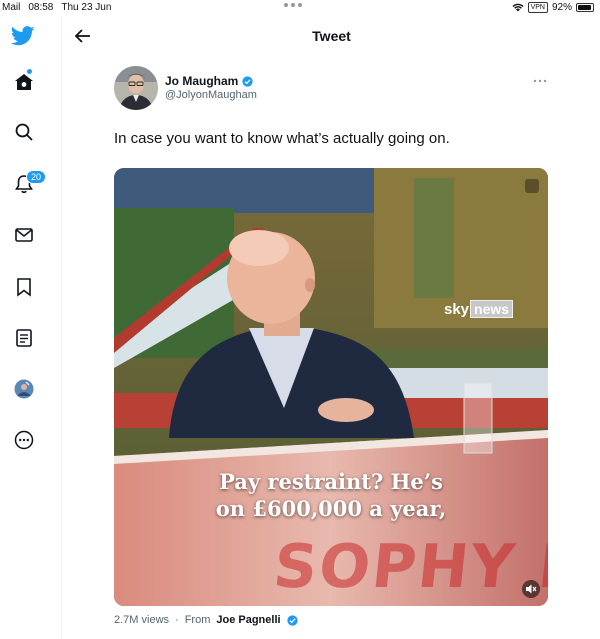 The height and width of the screenshot is (639, 600). I want to click on caption-line-1: Pay restraint? He’s, so click(331, 481).